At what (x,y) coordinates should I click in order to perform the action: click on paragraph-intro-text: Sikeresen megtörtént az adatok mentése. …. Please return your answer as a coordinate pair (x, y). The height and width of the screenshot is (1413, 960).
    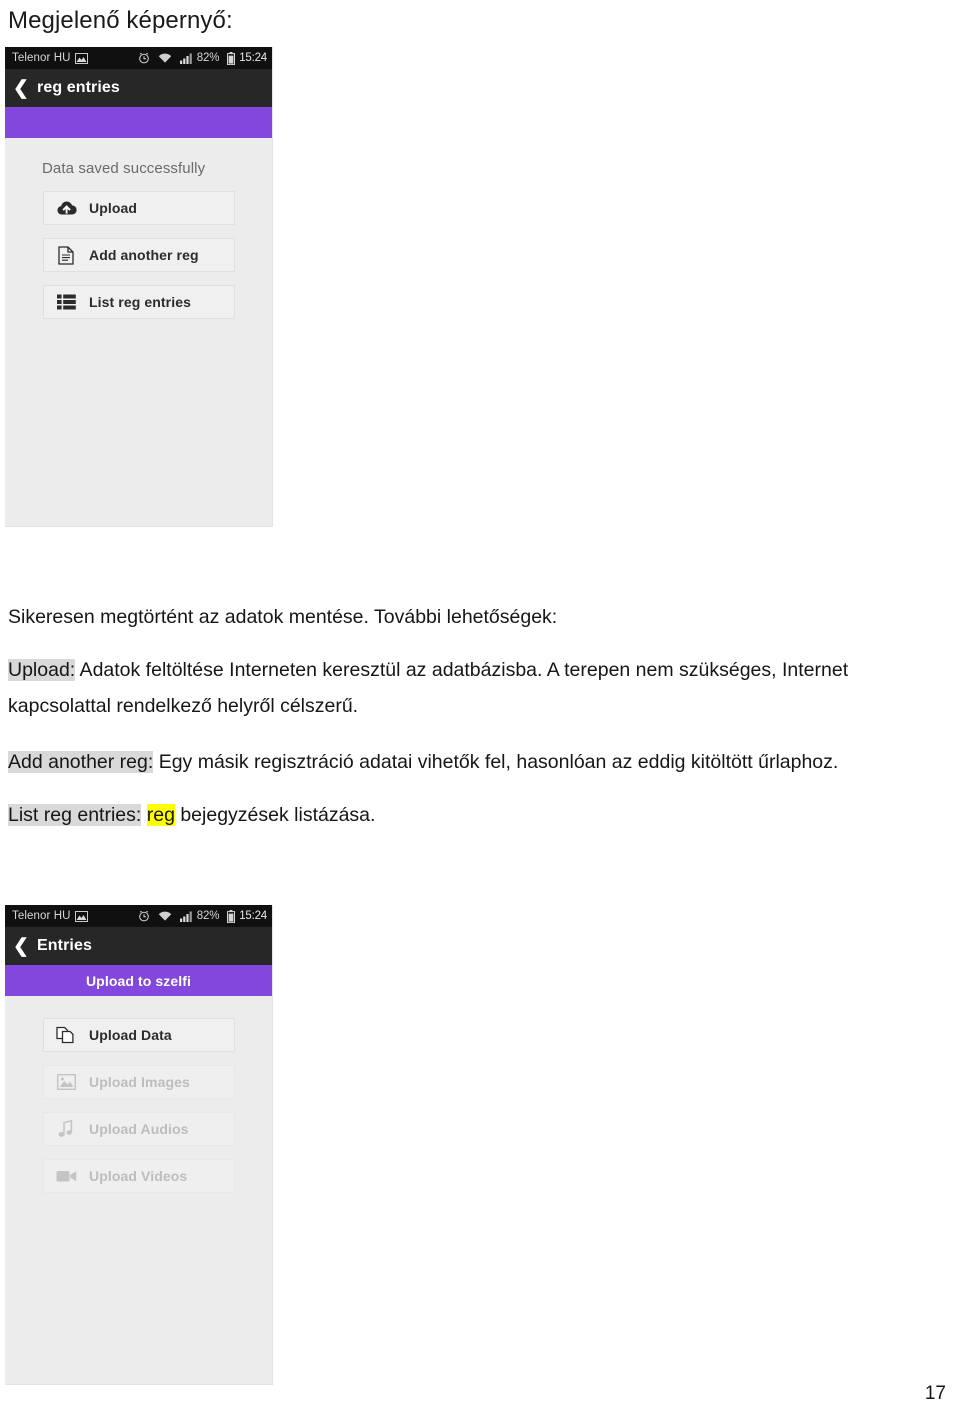
    Looking at the image, I should click on (283, 617).